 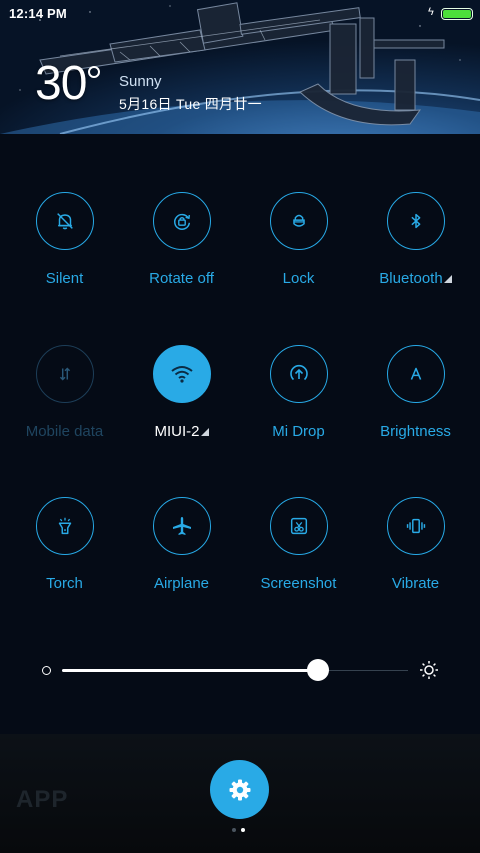 I want to click on toggle-airplane: Airplane, so click(x=181, y=544).